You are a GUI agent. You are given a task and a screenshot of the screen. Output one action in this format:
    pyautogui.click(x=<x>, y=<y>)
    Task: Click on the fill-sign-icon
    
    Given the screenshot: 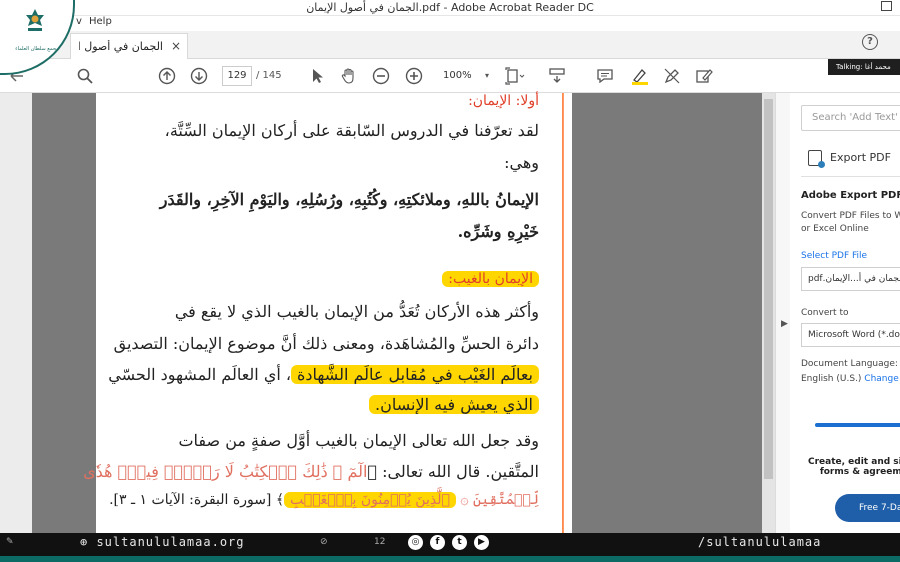 What is the action you would take?
    pyautogui.click(x=704, y=76)
    